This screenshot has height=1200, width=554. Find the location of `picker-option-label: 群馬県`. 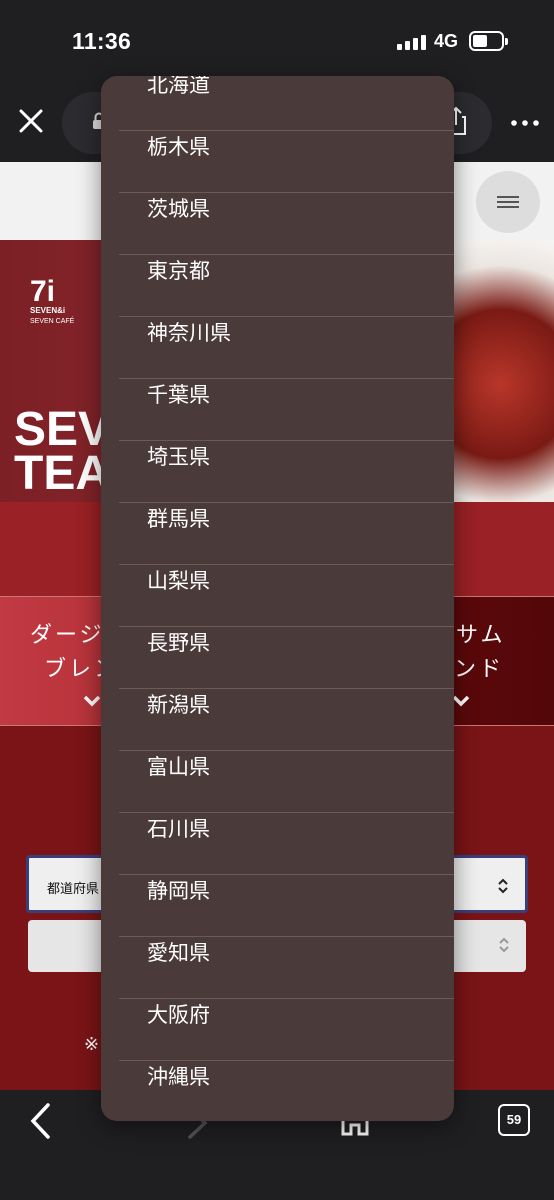

picker-option-label: 群馬県 is located at coordinates (178, 519).